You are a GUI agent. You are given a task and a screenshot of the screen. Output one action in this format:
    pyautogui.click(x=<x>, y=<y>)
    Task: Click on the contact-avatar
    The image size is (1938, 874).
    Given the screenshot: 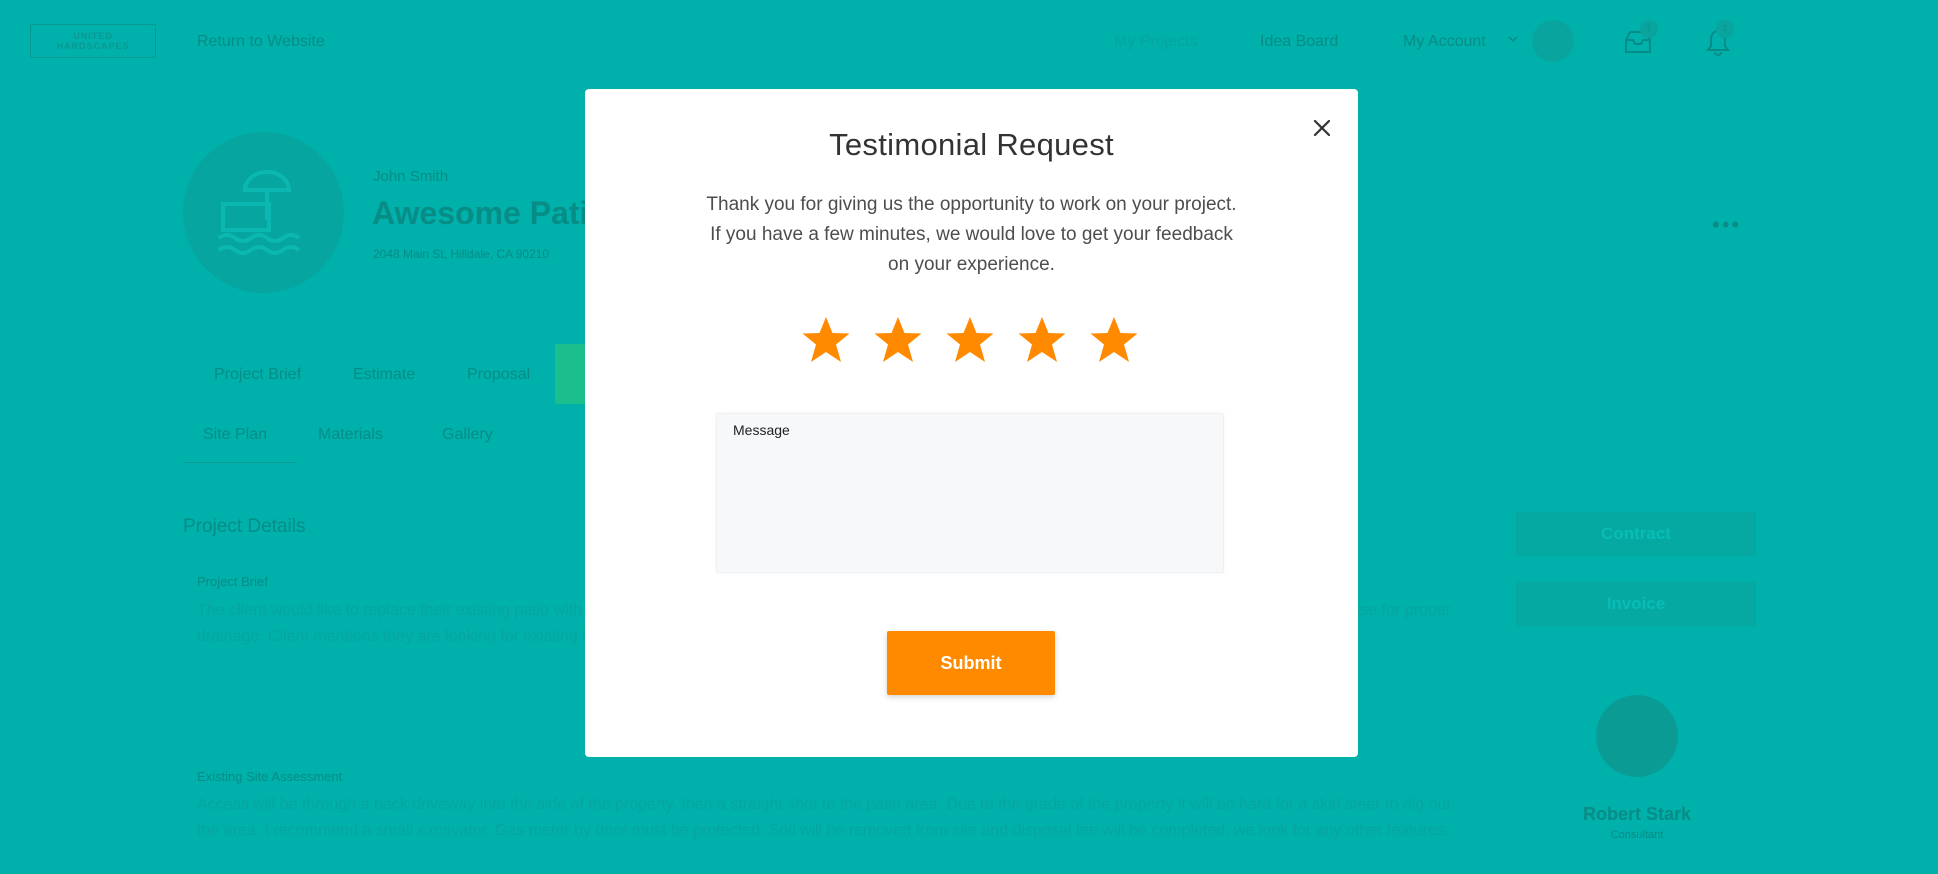 What is the action you would take?
    pyautogui.click(x=1637, y=736)
    